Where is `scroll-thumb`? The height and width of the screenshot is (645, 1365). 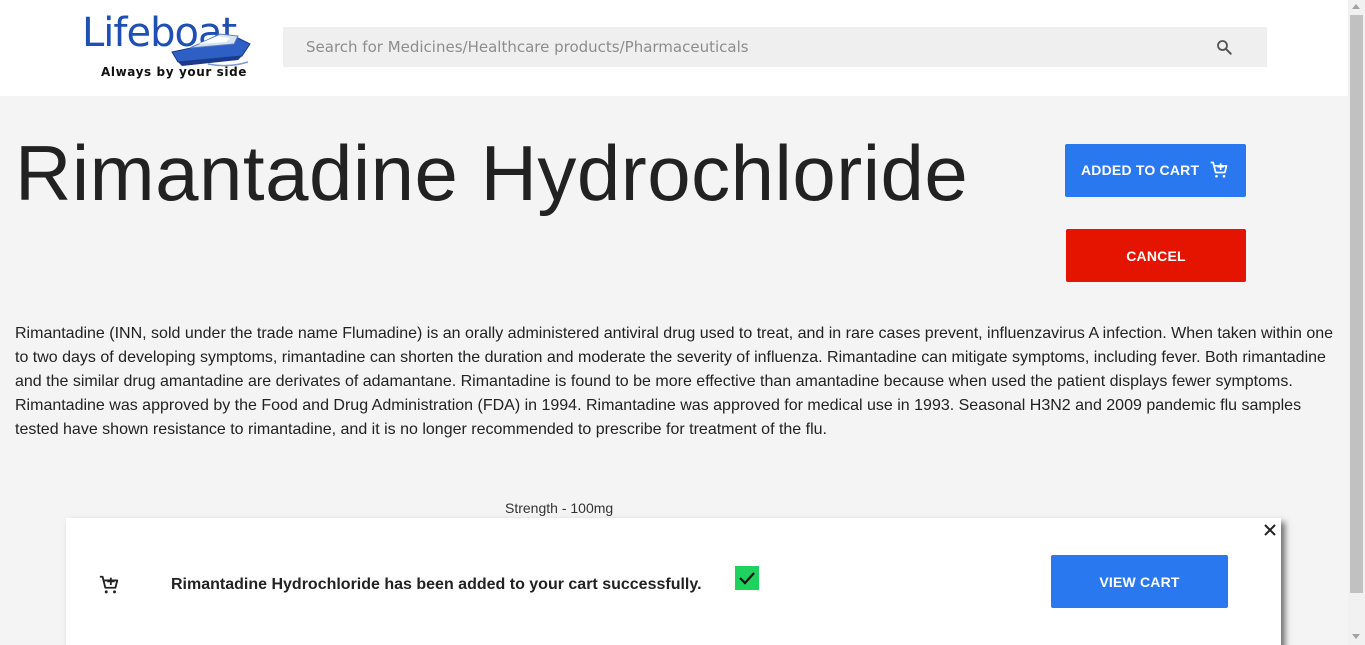 scroll-thumb is located at coordinates (1356, 304).